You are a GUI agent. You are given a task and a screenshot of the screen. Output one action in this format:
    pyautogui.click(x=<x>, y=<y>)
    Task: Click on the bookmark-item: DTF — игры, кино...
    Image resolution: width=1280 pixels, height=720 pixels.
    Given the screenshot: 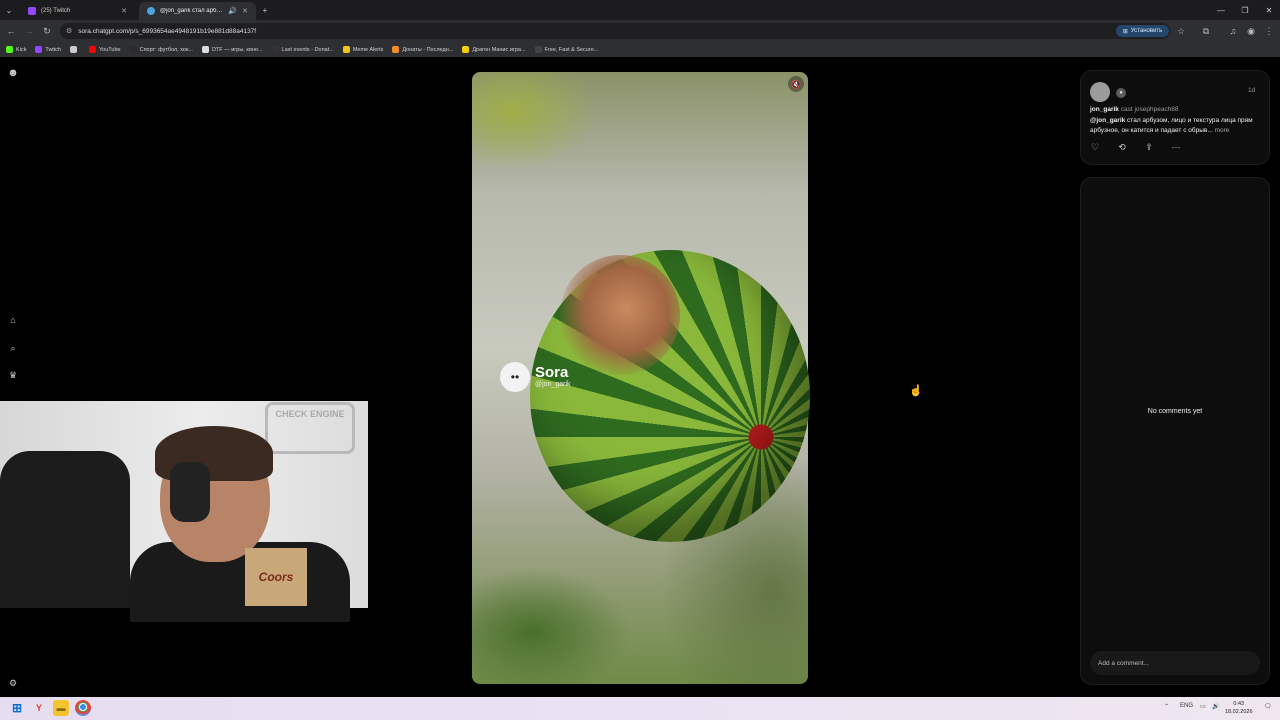 What is the action you would take?
    pyautogui.click(x=232, y=49)
    